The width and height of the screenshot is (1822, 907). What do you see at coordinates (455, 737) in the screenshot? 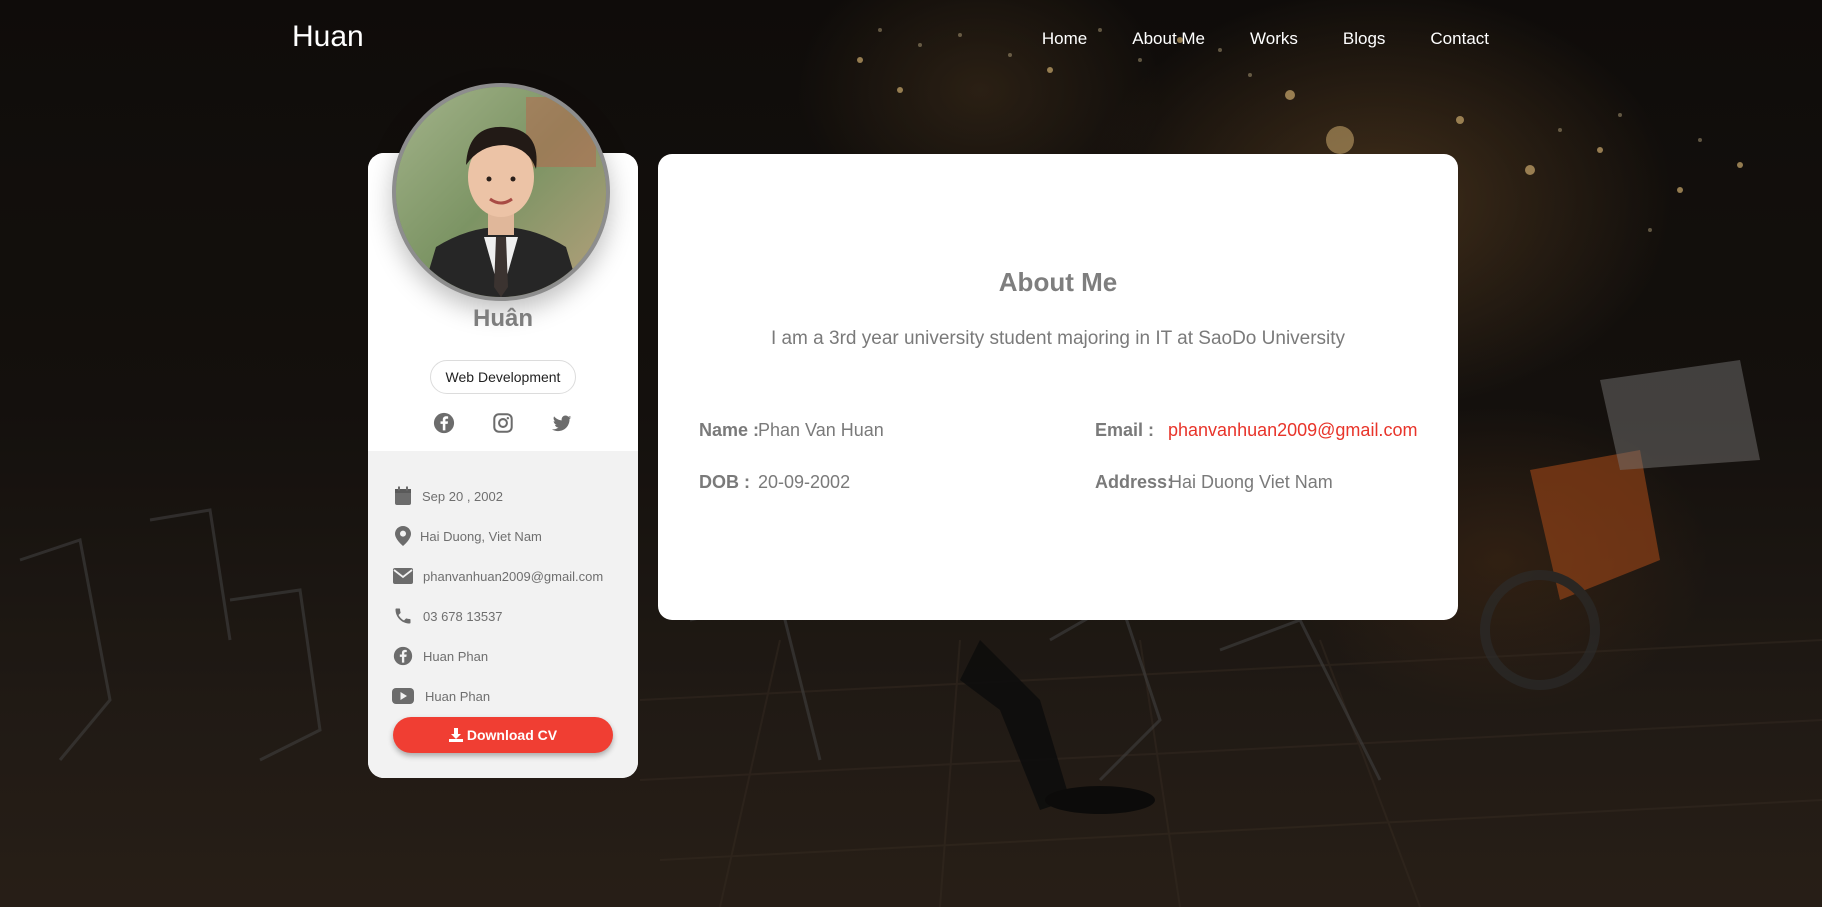
I see `download-icon` at bounding box center [455, 737].